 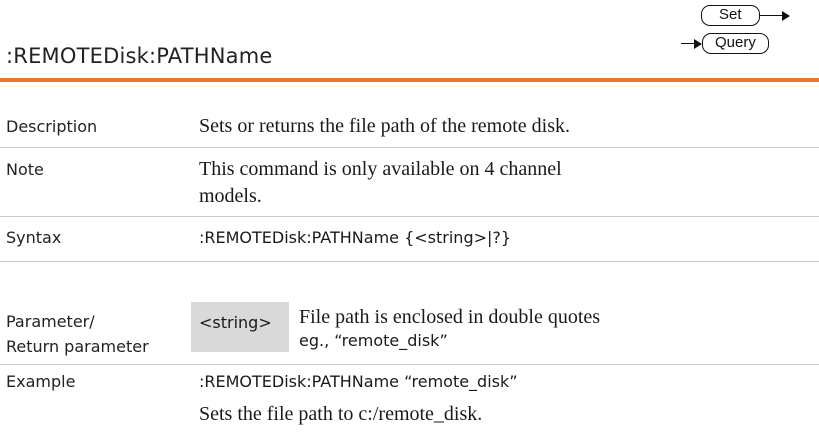 I want to click on set-indicator: Set, so click(x=745, y=15).